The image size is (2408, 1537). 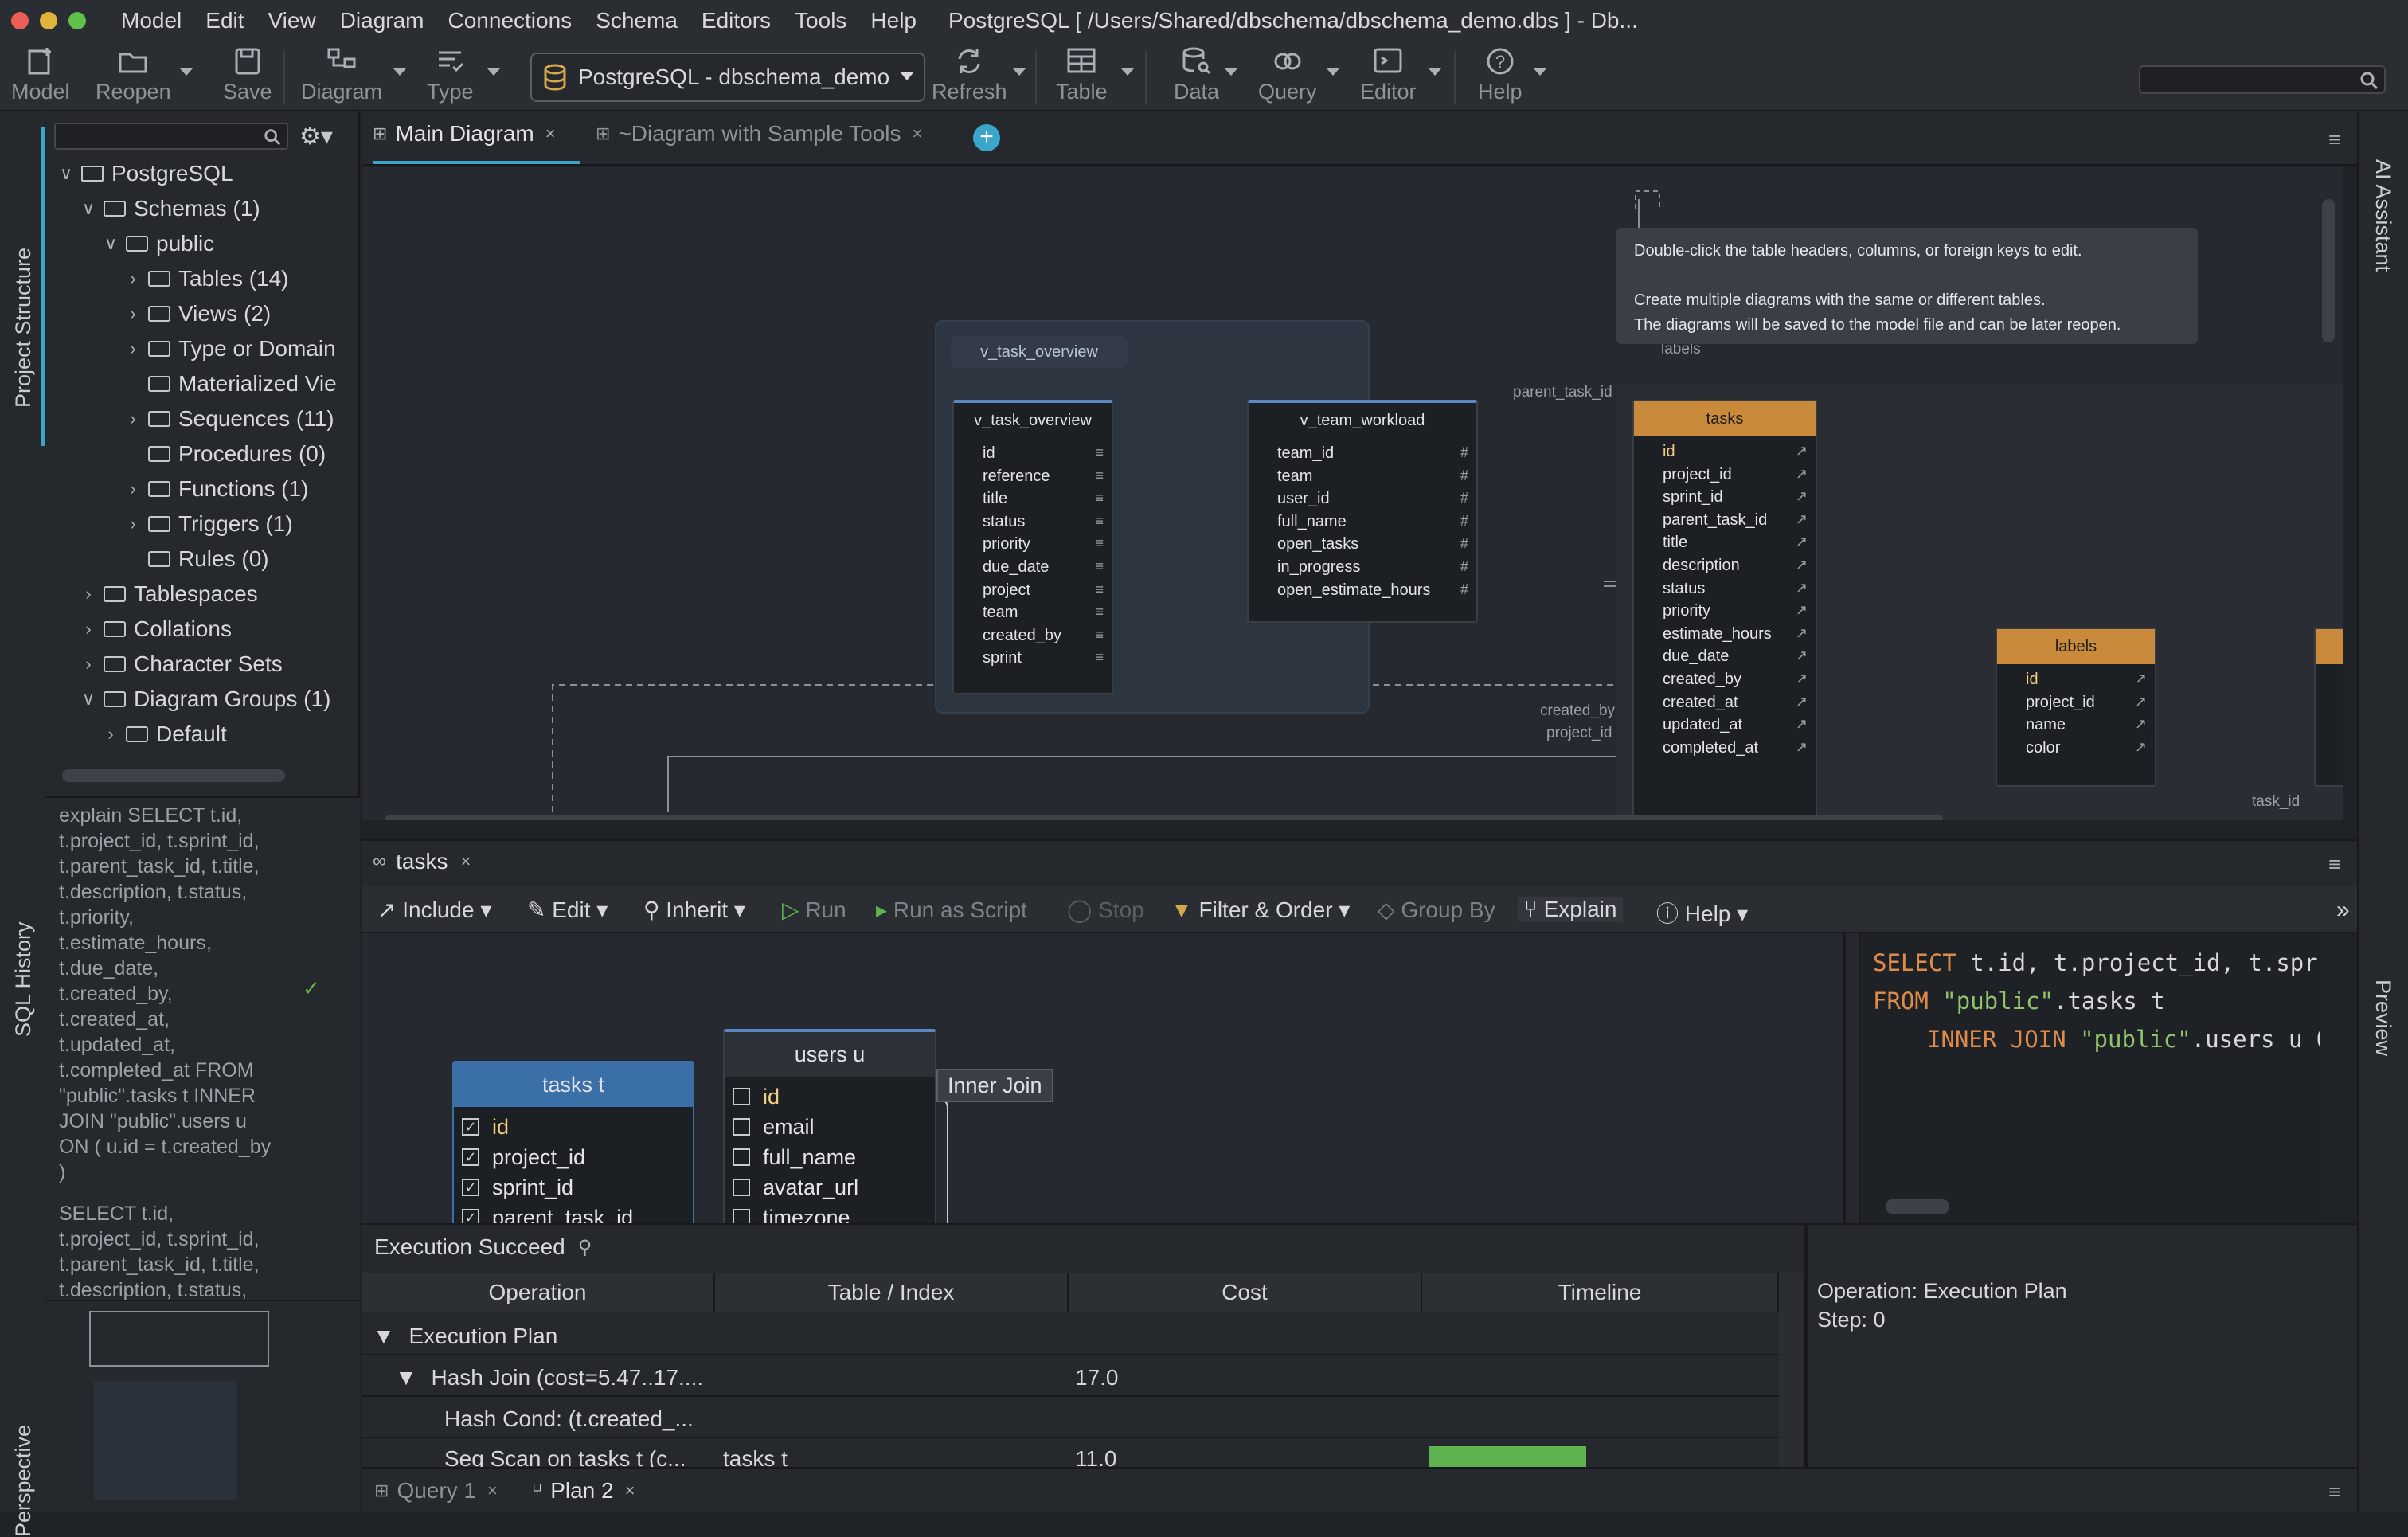 I want to click on inherit-button: ⚲ Inherit ▾, so click(x=694, y=910).